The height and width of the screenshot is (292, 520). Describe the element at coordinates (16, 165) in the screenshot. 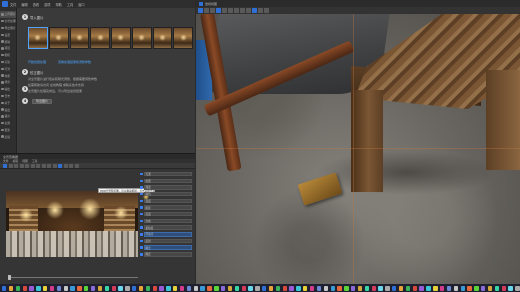

I see `rotate-tool-icon` at that location.